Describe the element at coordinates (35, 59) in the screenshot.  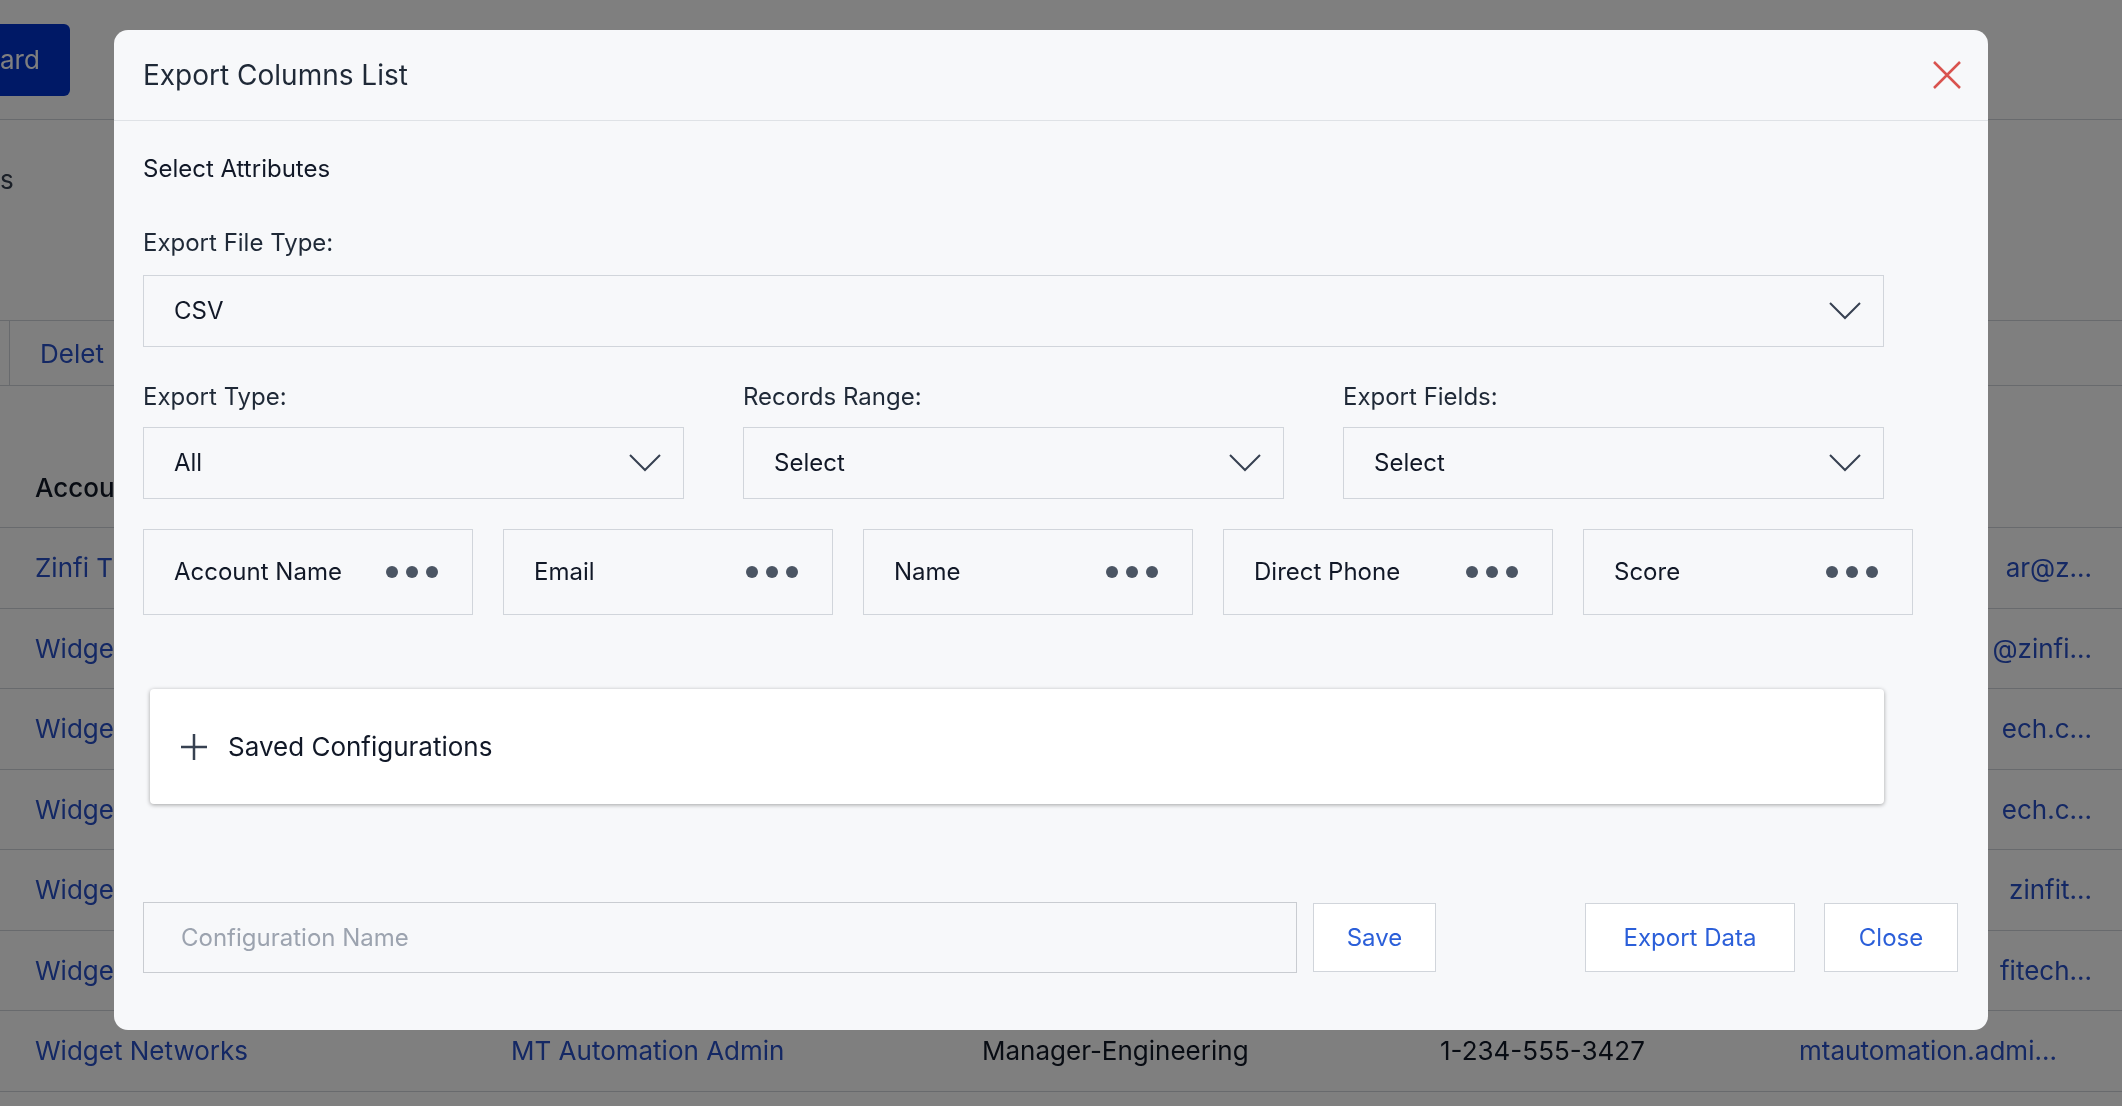
I see `dashboard-button: ard` at that location.